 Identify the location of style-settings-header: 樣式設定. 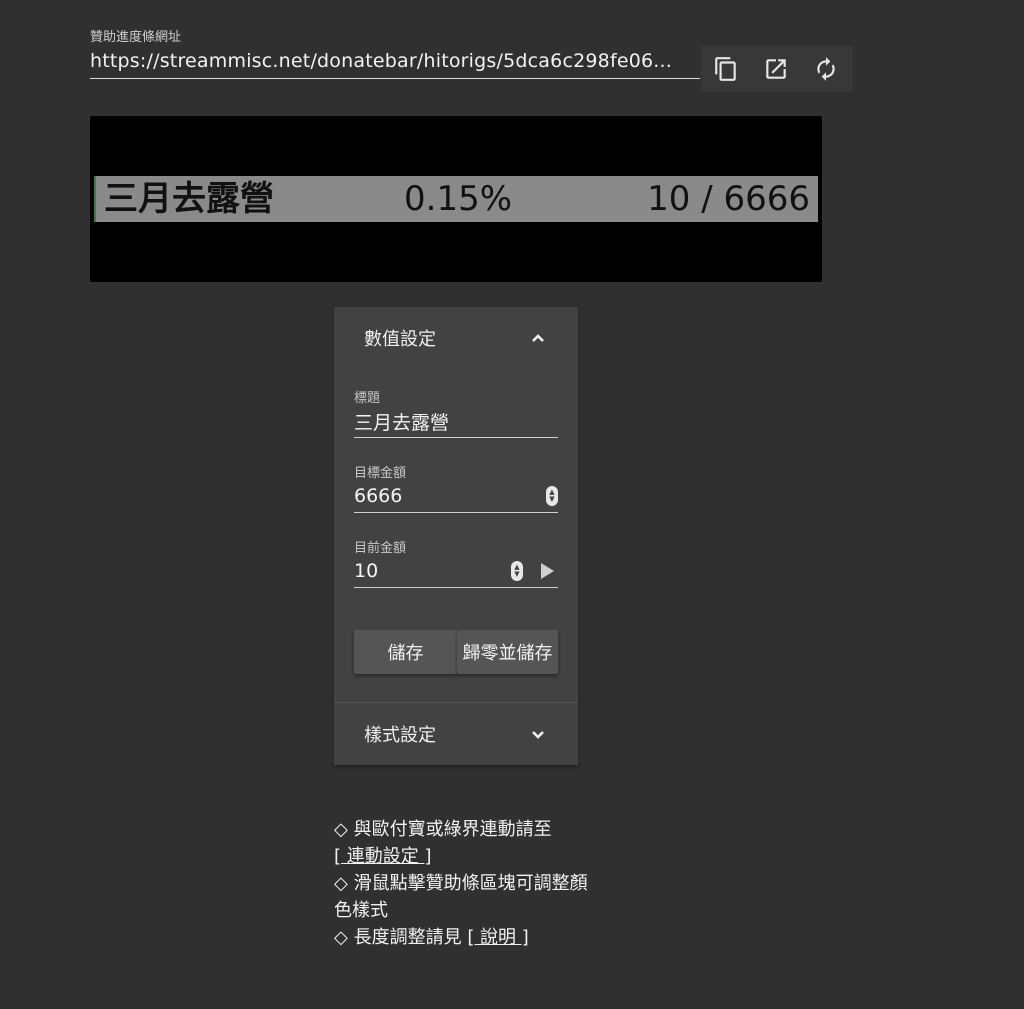
(456, 734).